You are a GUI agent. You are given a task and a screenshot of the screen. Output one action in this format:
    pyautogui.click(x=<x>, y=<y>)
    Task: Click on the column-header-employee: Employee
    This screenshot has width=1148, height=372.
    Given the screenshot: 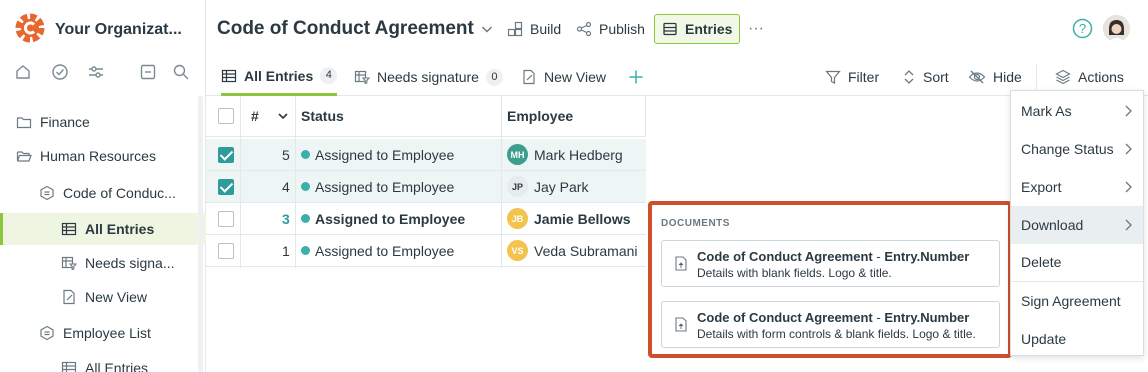 What is the action you would take?
    pyautogui.click(x=540, y=116)
    